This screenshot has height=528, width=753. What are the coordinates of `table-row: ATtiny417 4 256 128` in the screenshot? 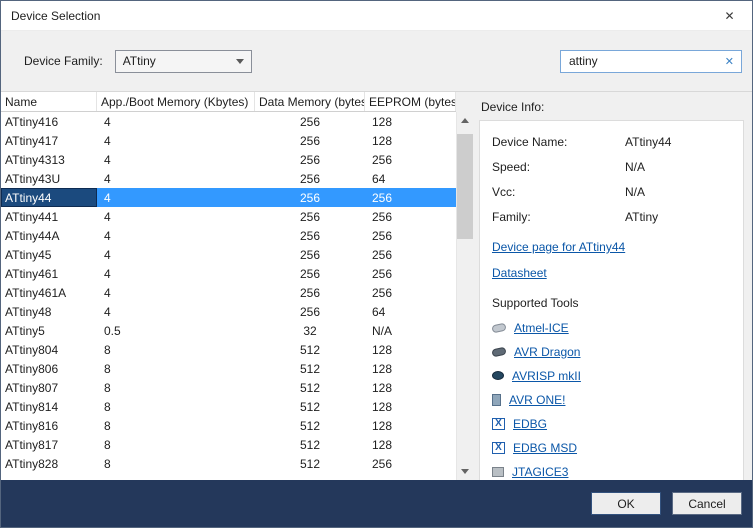 It's located at (228, 140).